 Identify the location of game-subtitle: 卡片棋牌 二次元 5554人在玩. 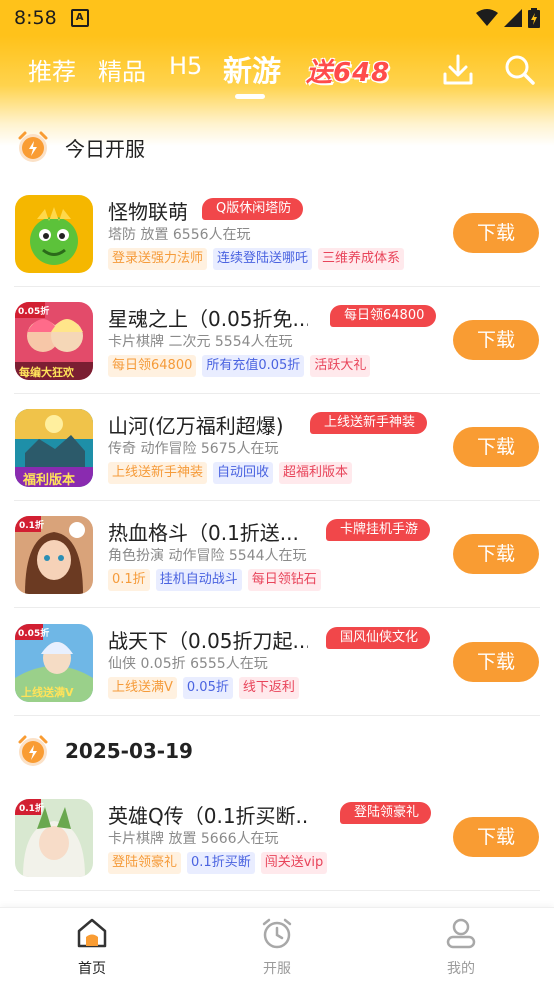
(200, 342).